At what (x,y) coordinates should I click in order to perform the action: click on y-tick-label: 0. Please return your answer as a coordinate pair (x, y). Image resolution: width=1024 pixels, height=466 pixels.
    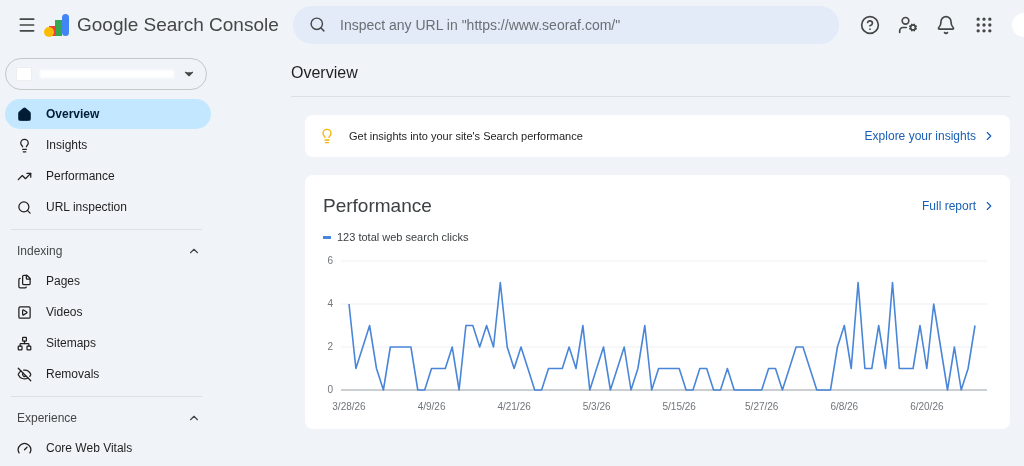
    Looking at the image, I should click on (330, 389).